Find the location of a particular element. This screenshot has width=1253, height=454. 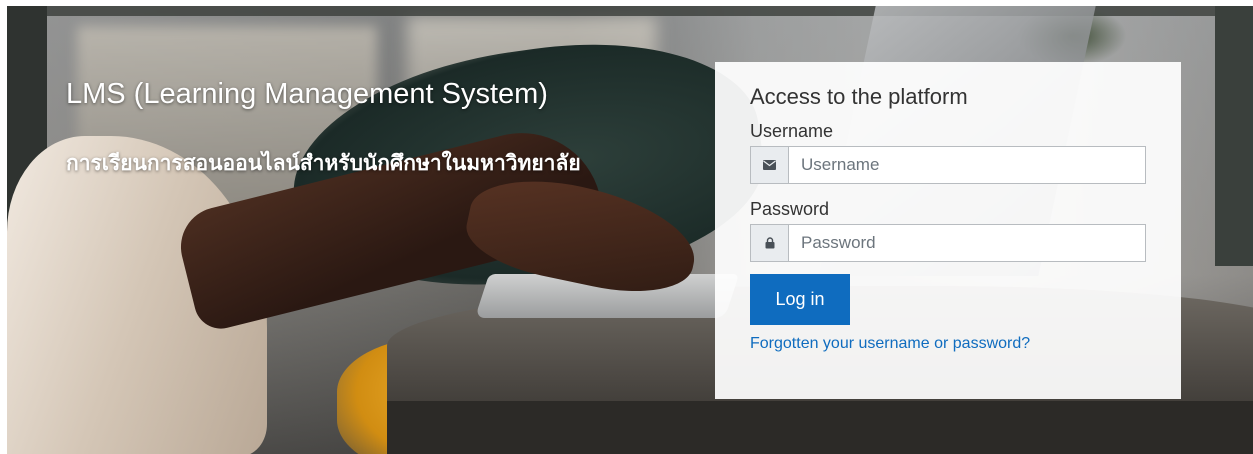

lock-icon is located at coordinates (770, 243).